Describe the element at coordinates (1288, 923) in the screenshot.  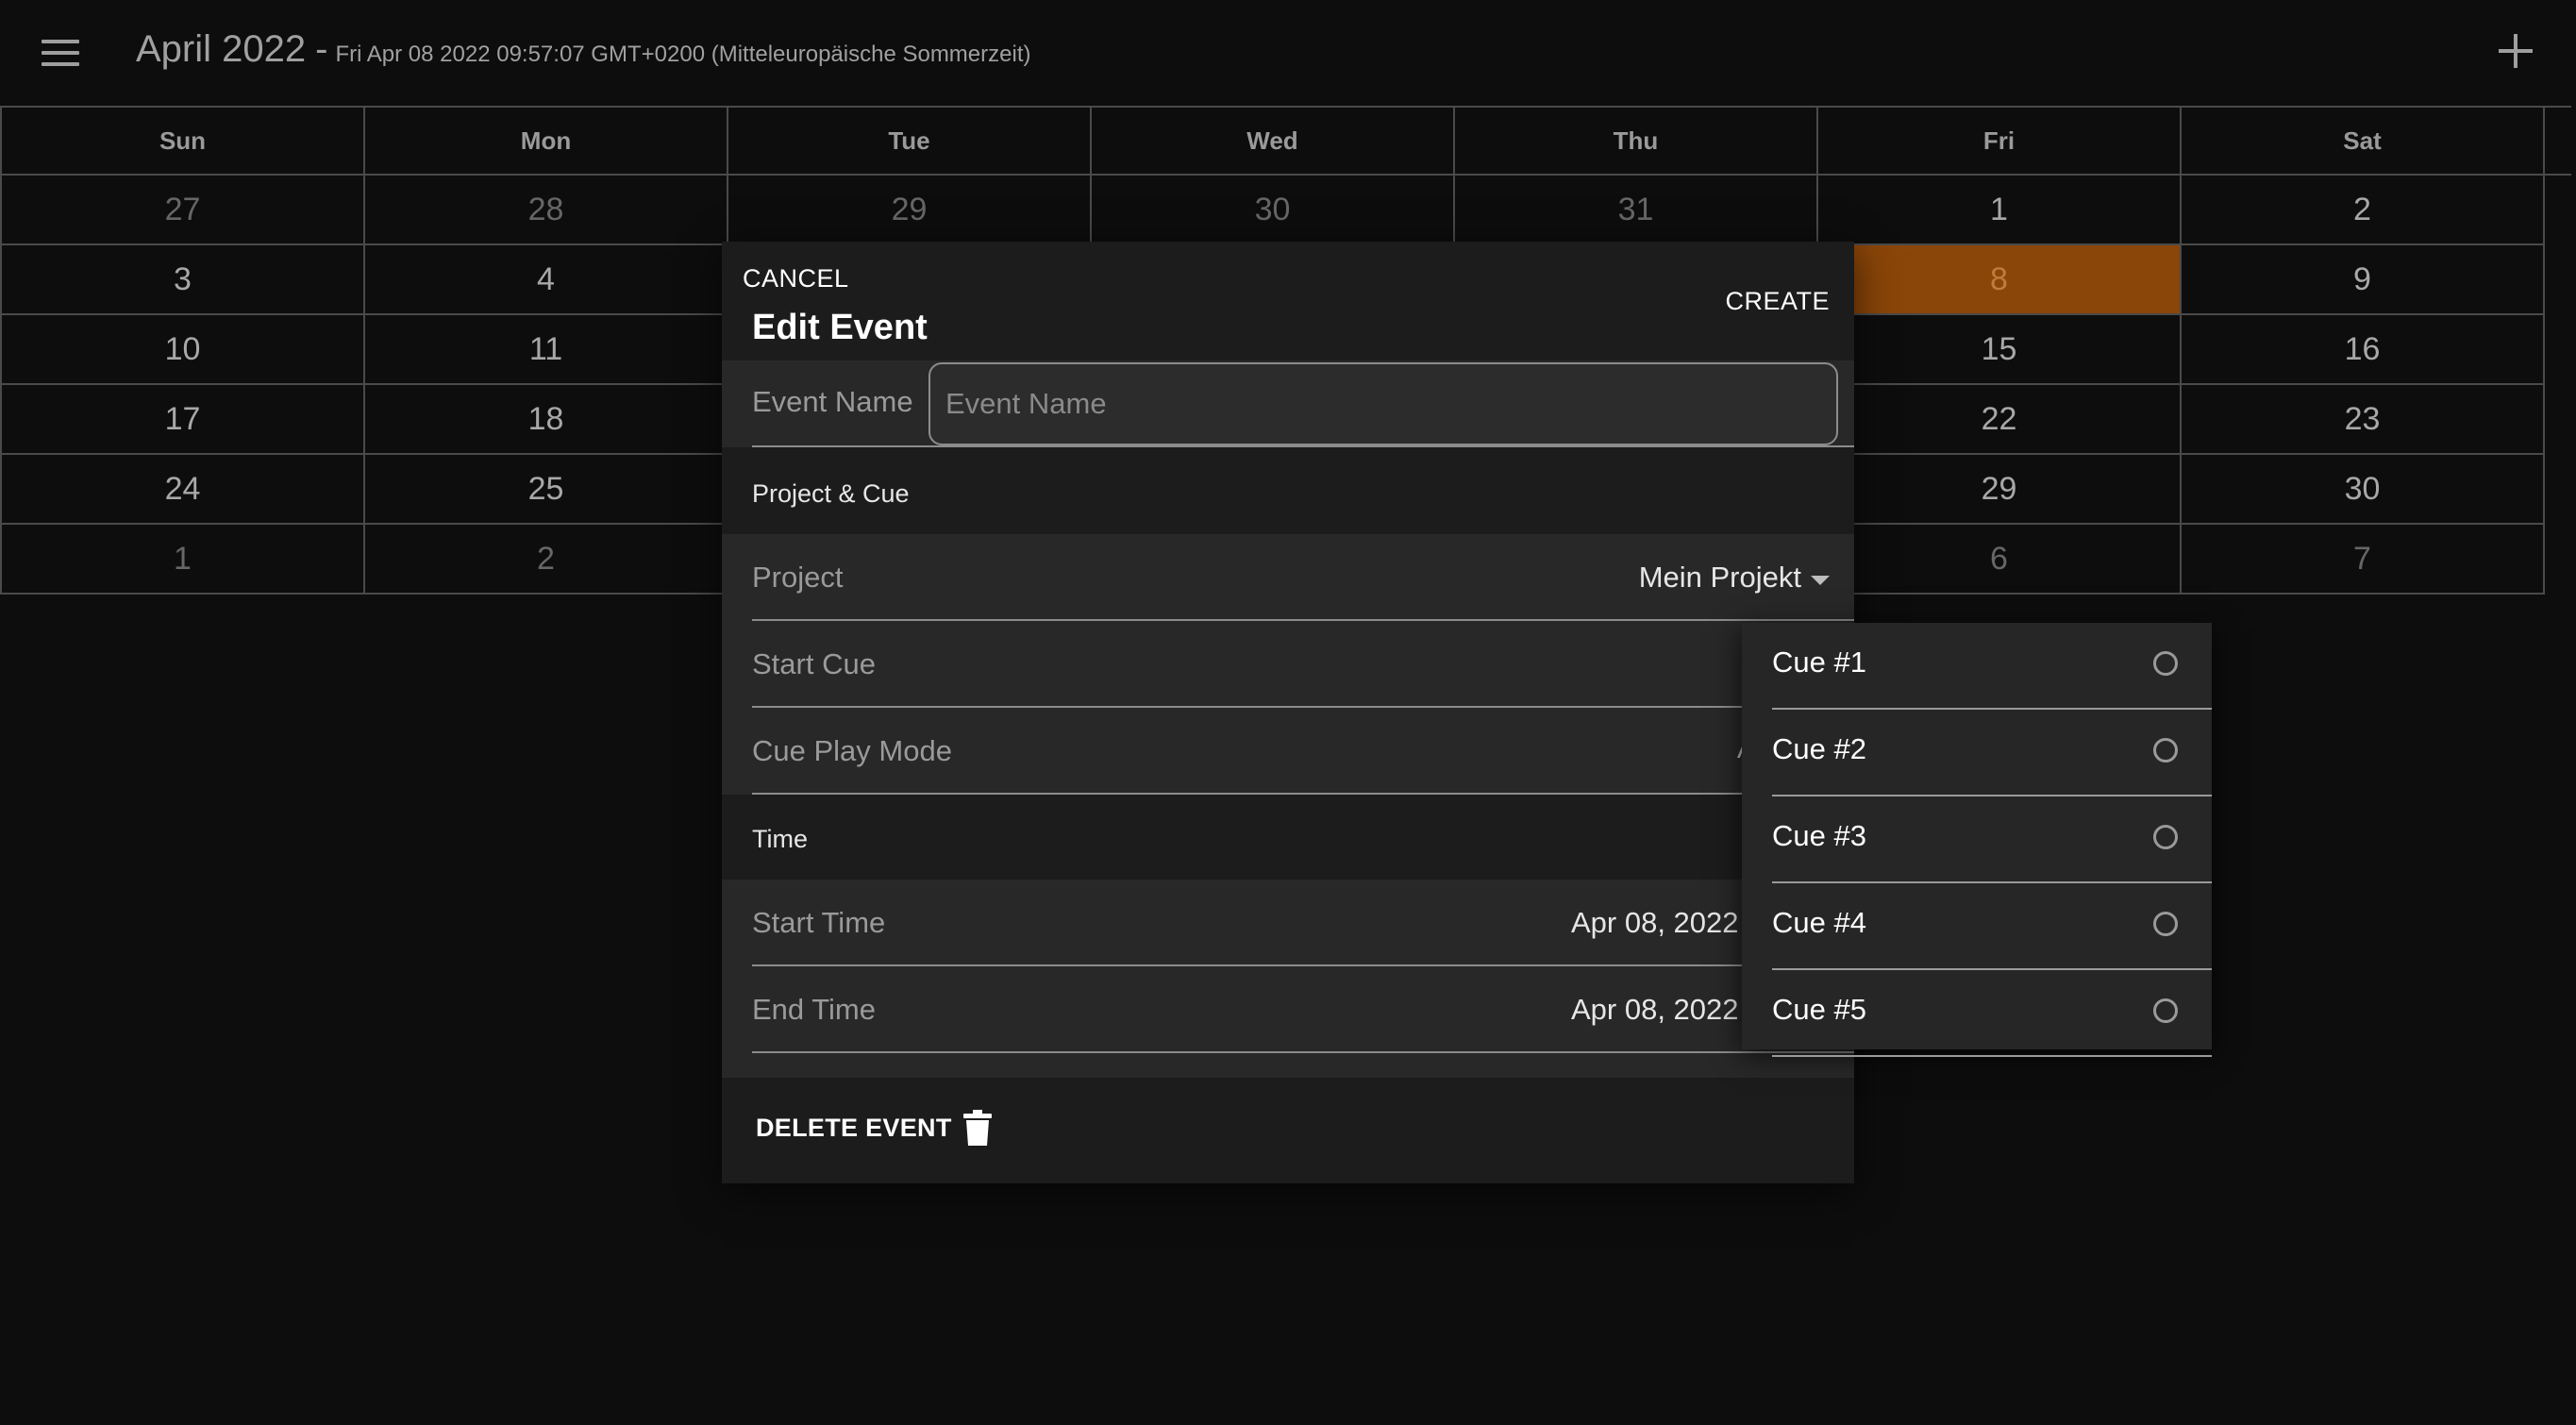
I see `start-time-field: Start Time Apr 08, 2022` at that location.